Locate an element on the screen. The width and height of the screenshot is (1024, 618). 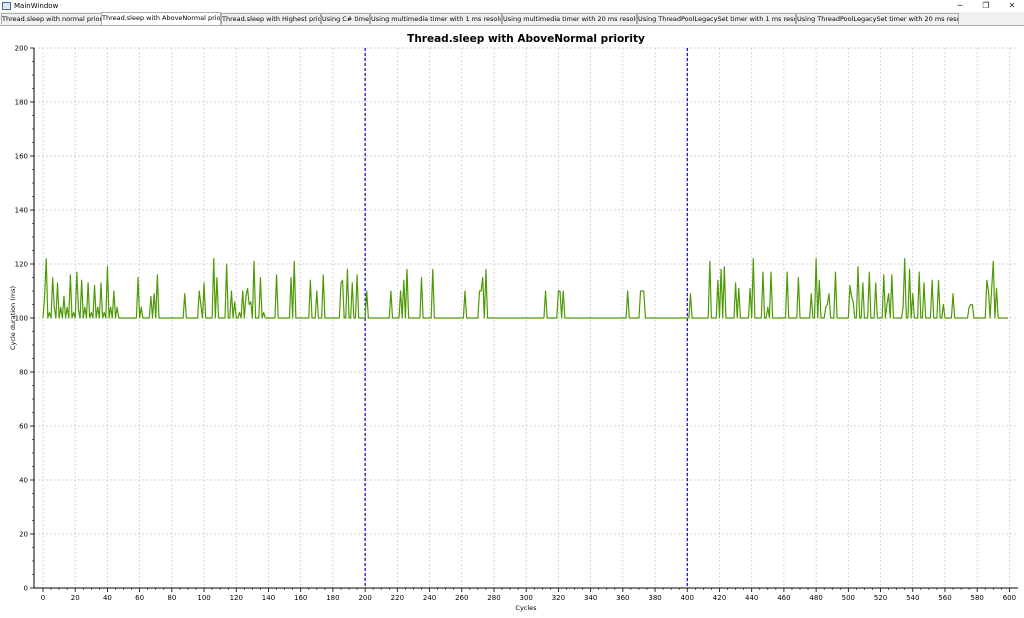
x-tick-label: 420 is located at coordinates (719, 598).